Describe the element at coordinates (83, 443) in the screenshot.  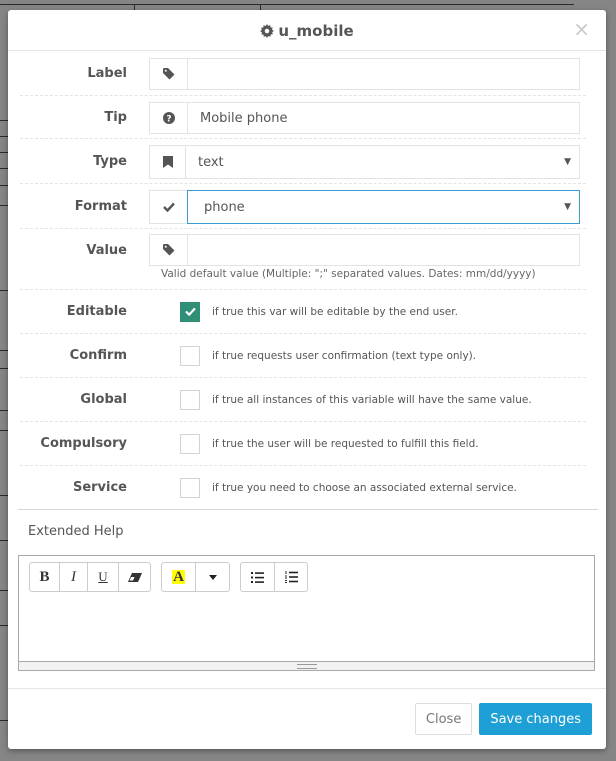
I see `option-label: Compulsory` at that location.